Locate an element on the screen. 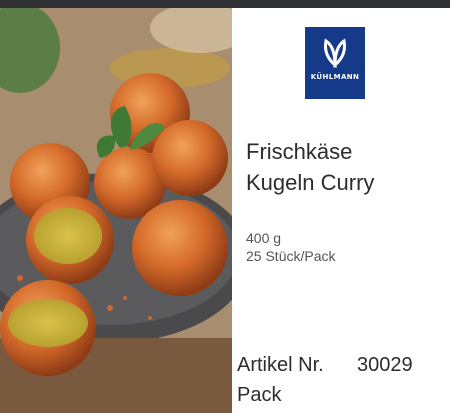  article-info: Artikel Nr. 30029 Pack is located at coordinates (342, 380).